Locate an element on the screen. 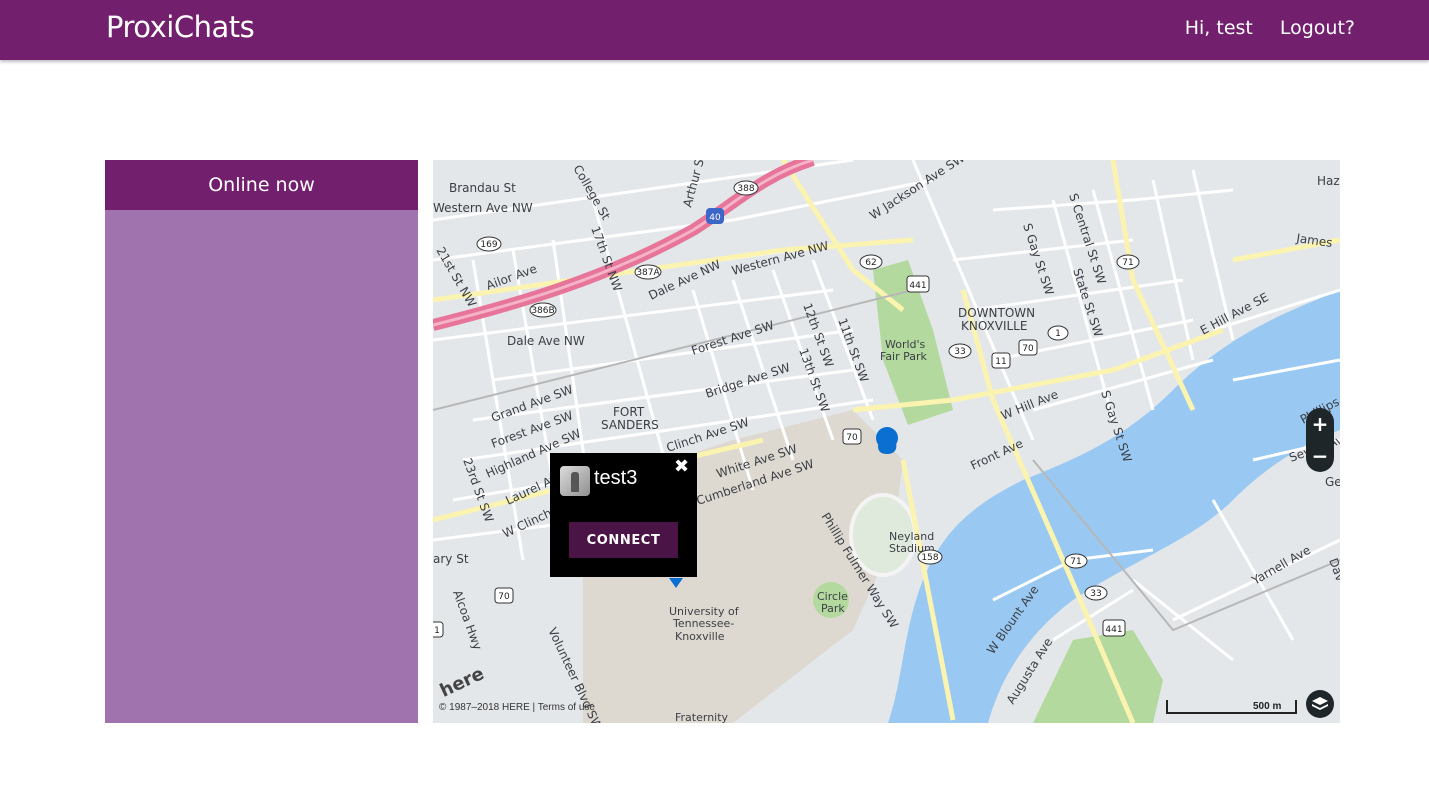  map-label: S Gay St SW is located at coordinates (1038, 259).